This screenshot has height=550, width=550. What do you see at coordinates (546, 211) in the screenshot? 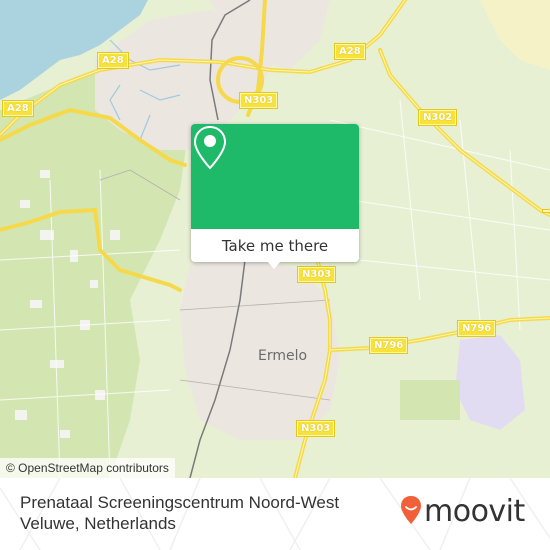
I see `road-shield-partial` at bounding box center [546, 211].